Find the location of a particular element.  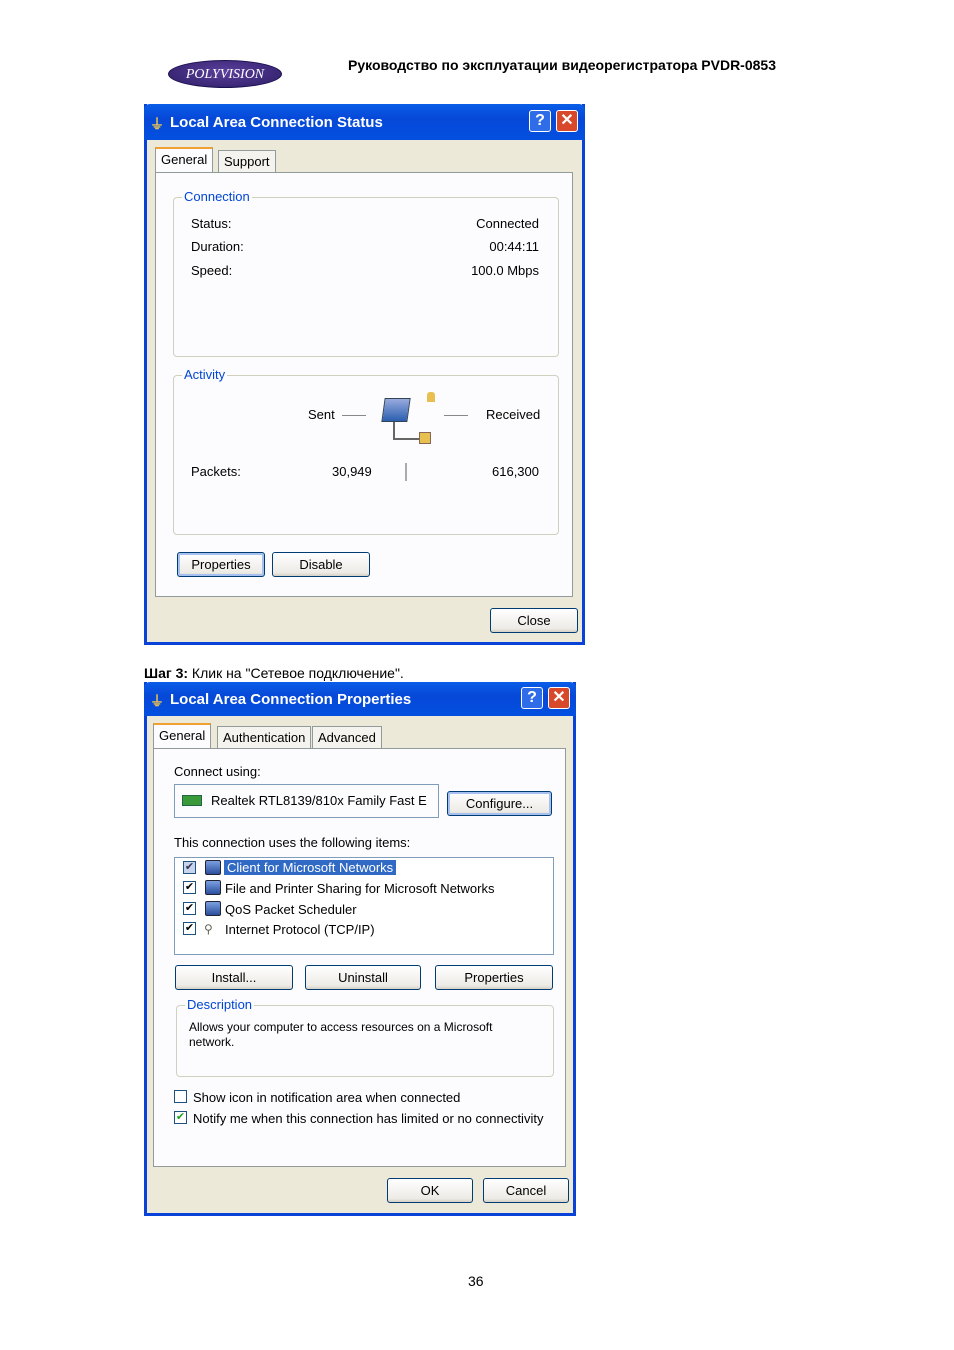

sent-label: Sent is located at coordinates (321, 414).